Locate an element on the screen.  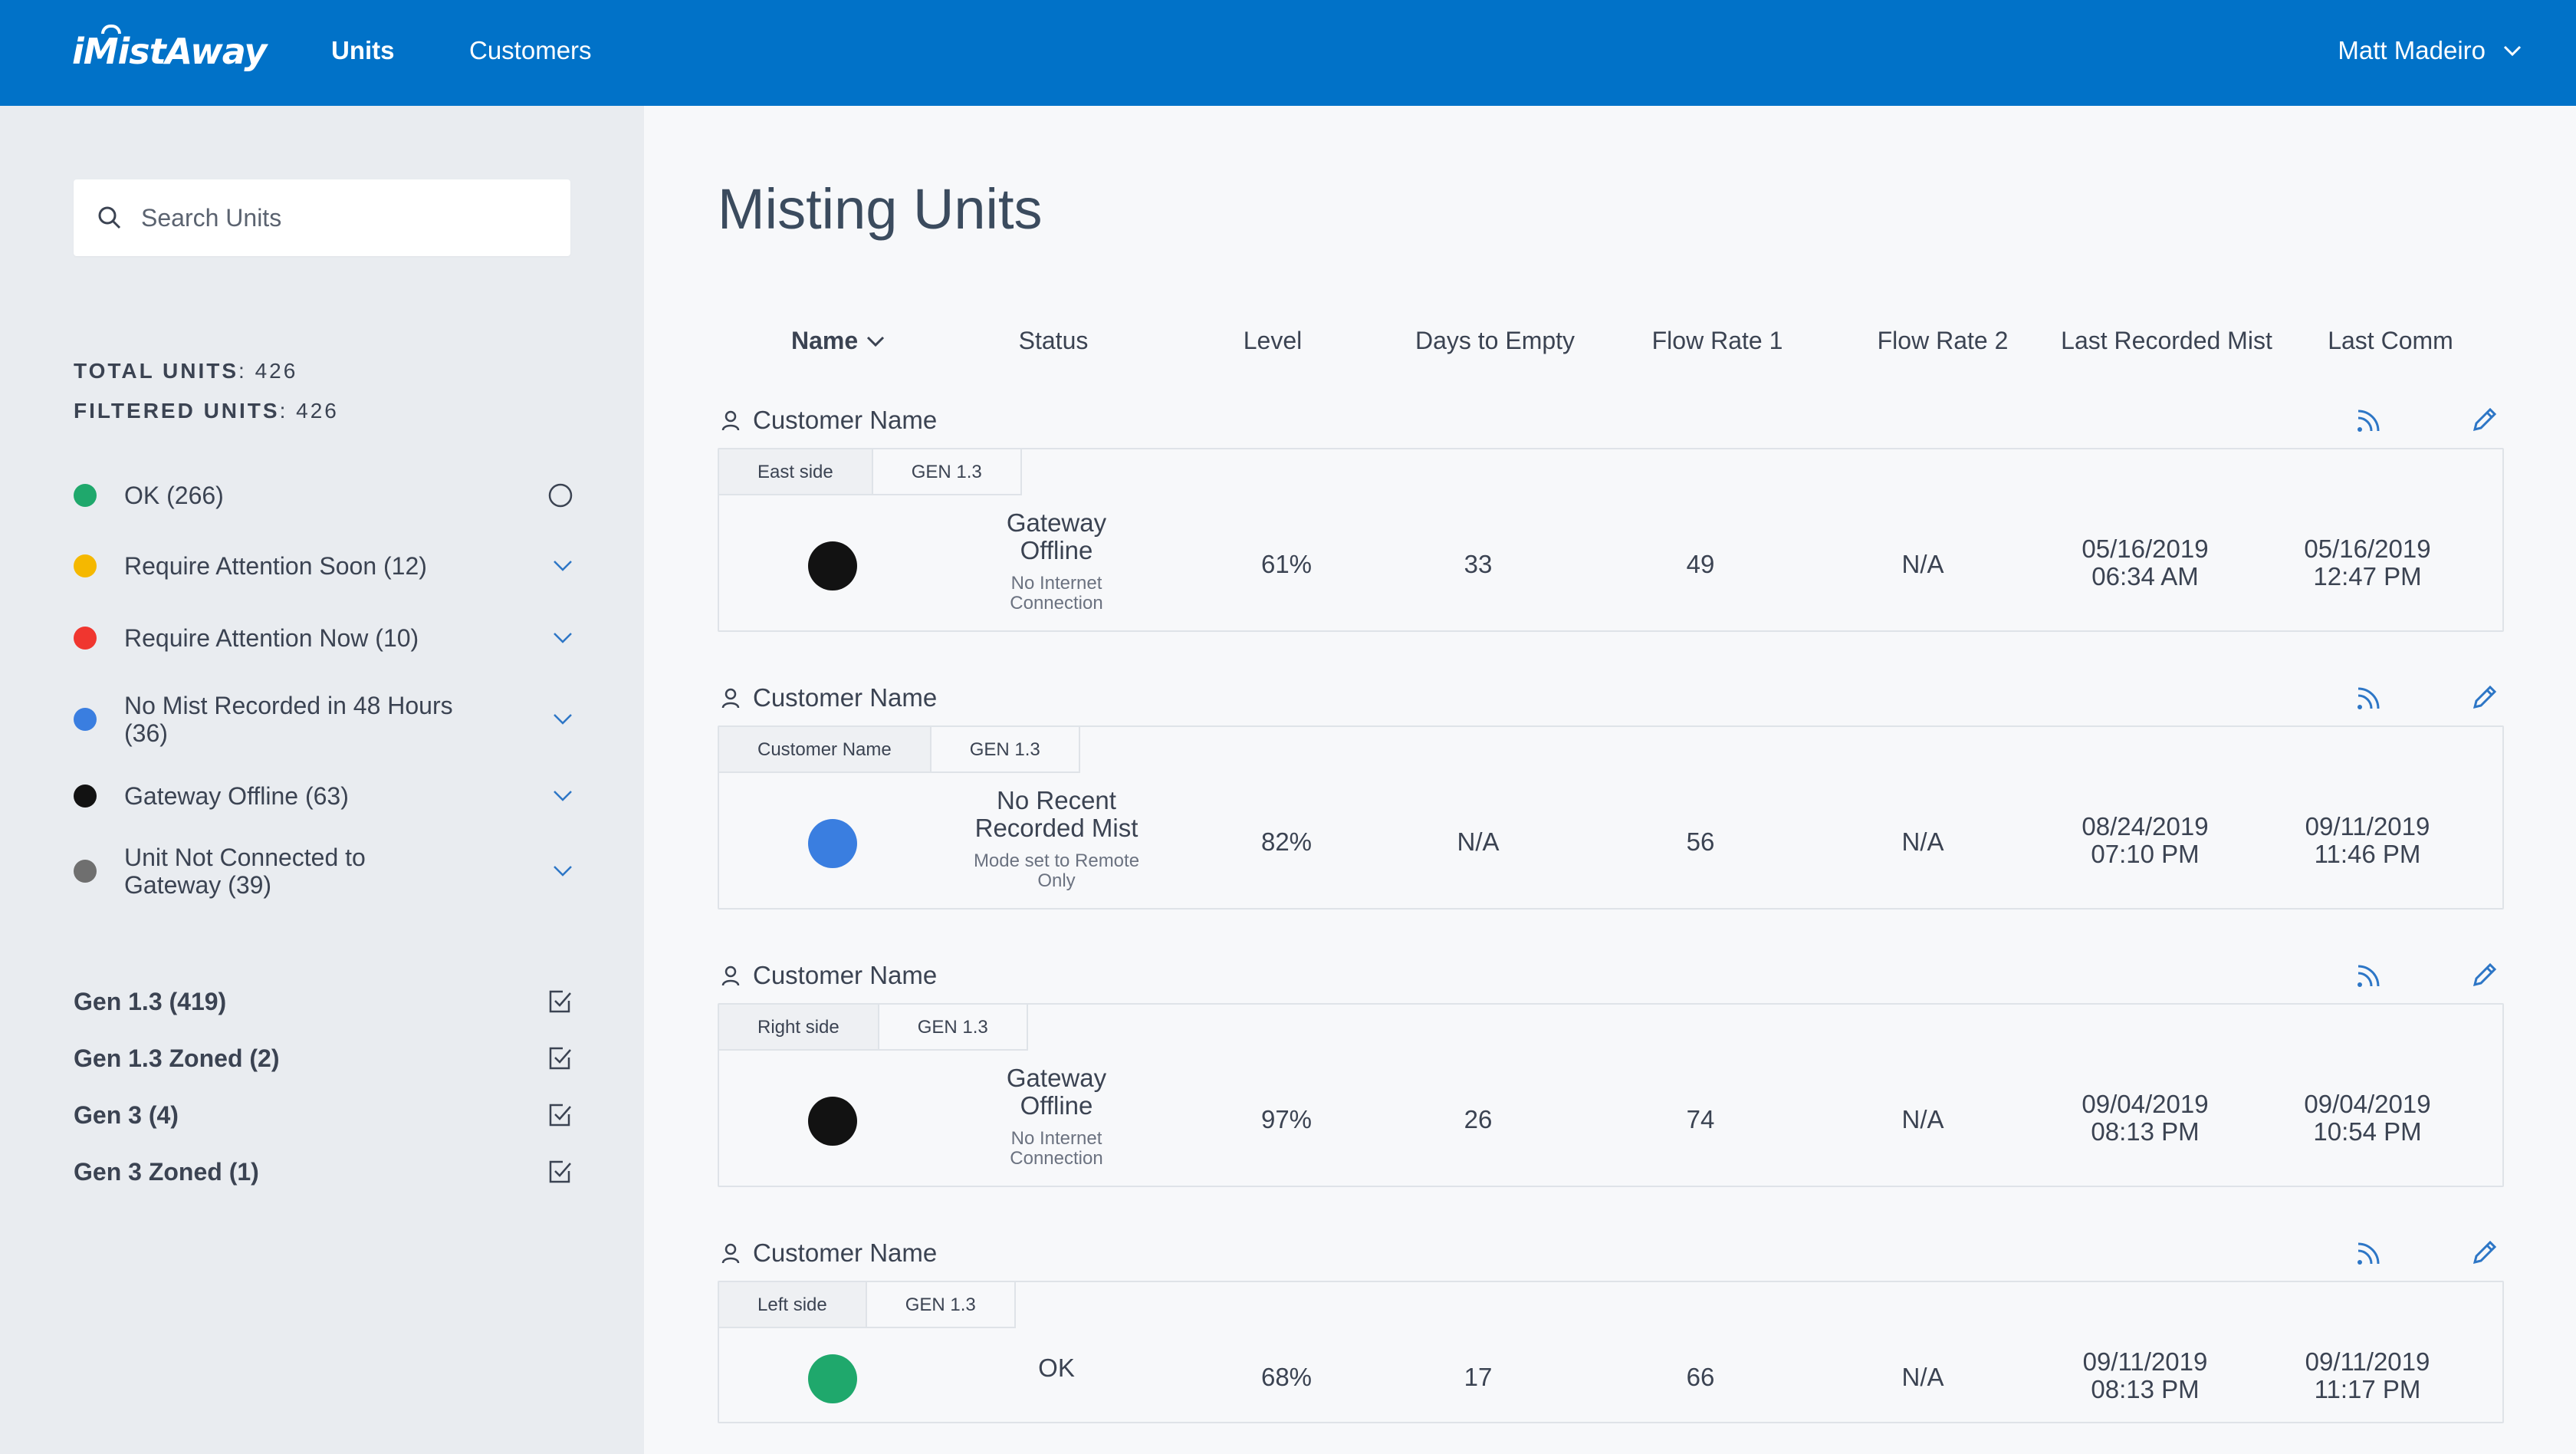
gen-filter-gen13: Gen 1.3 (419) is located at coordinates (323, 1001).